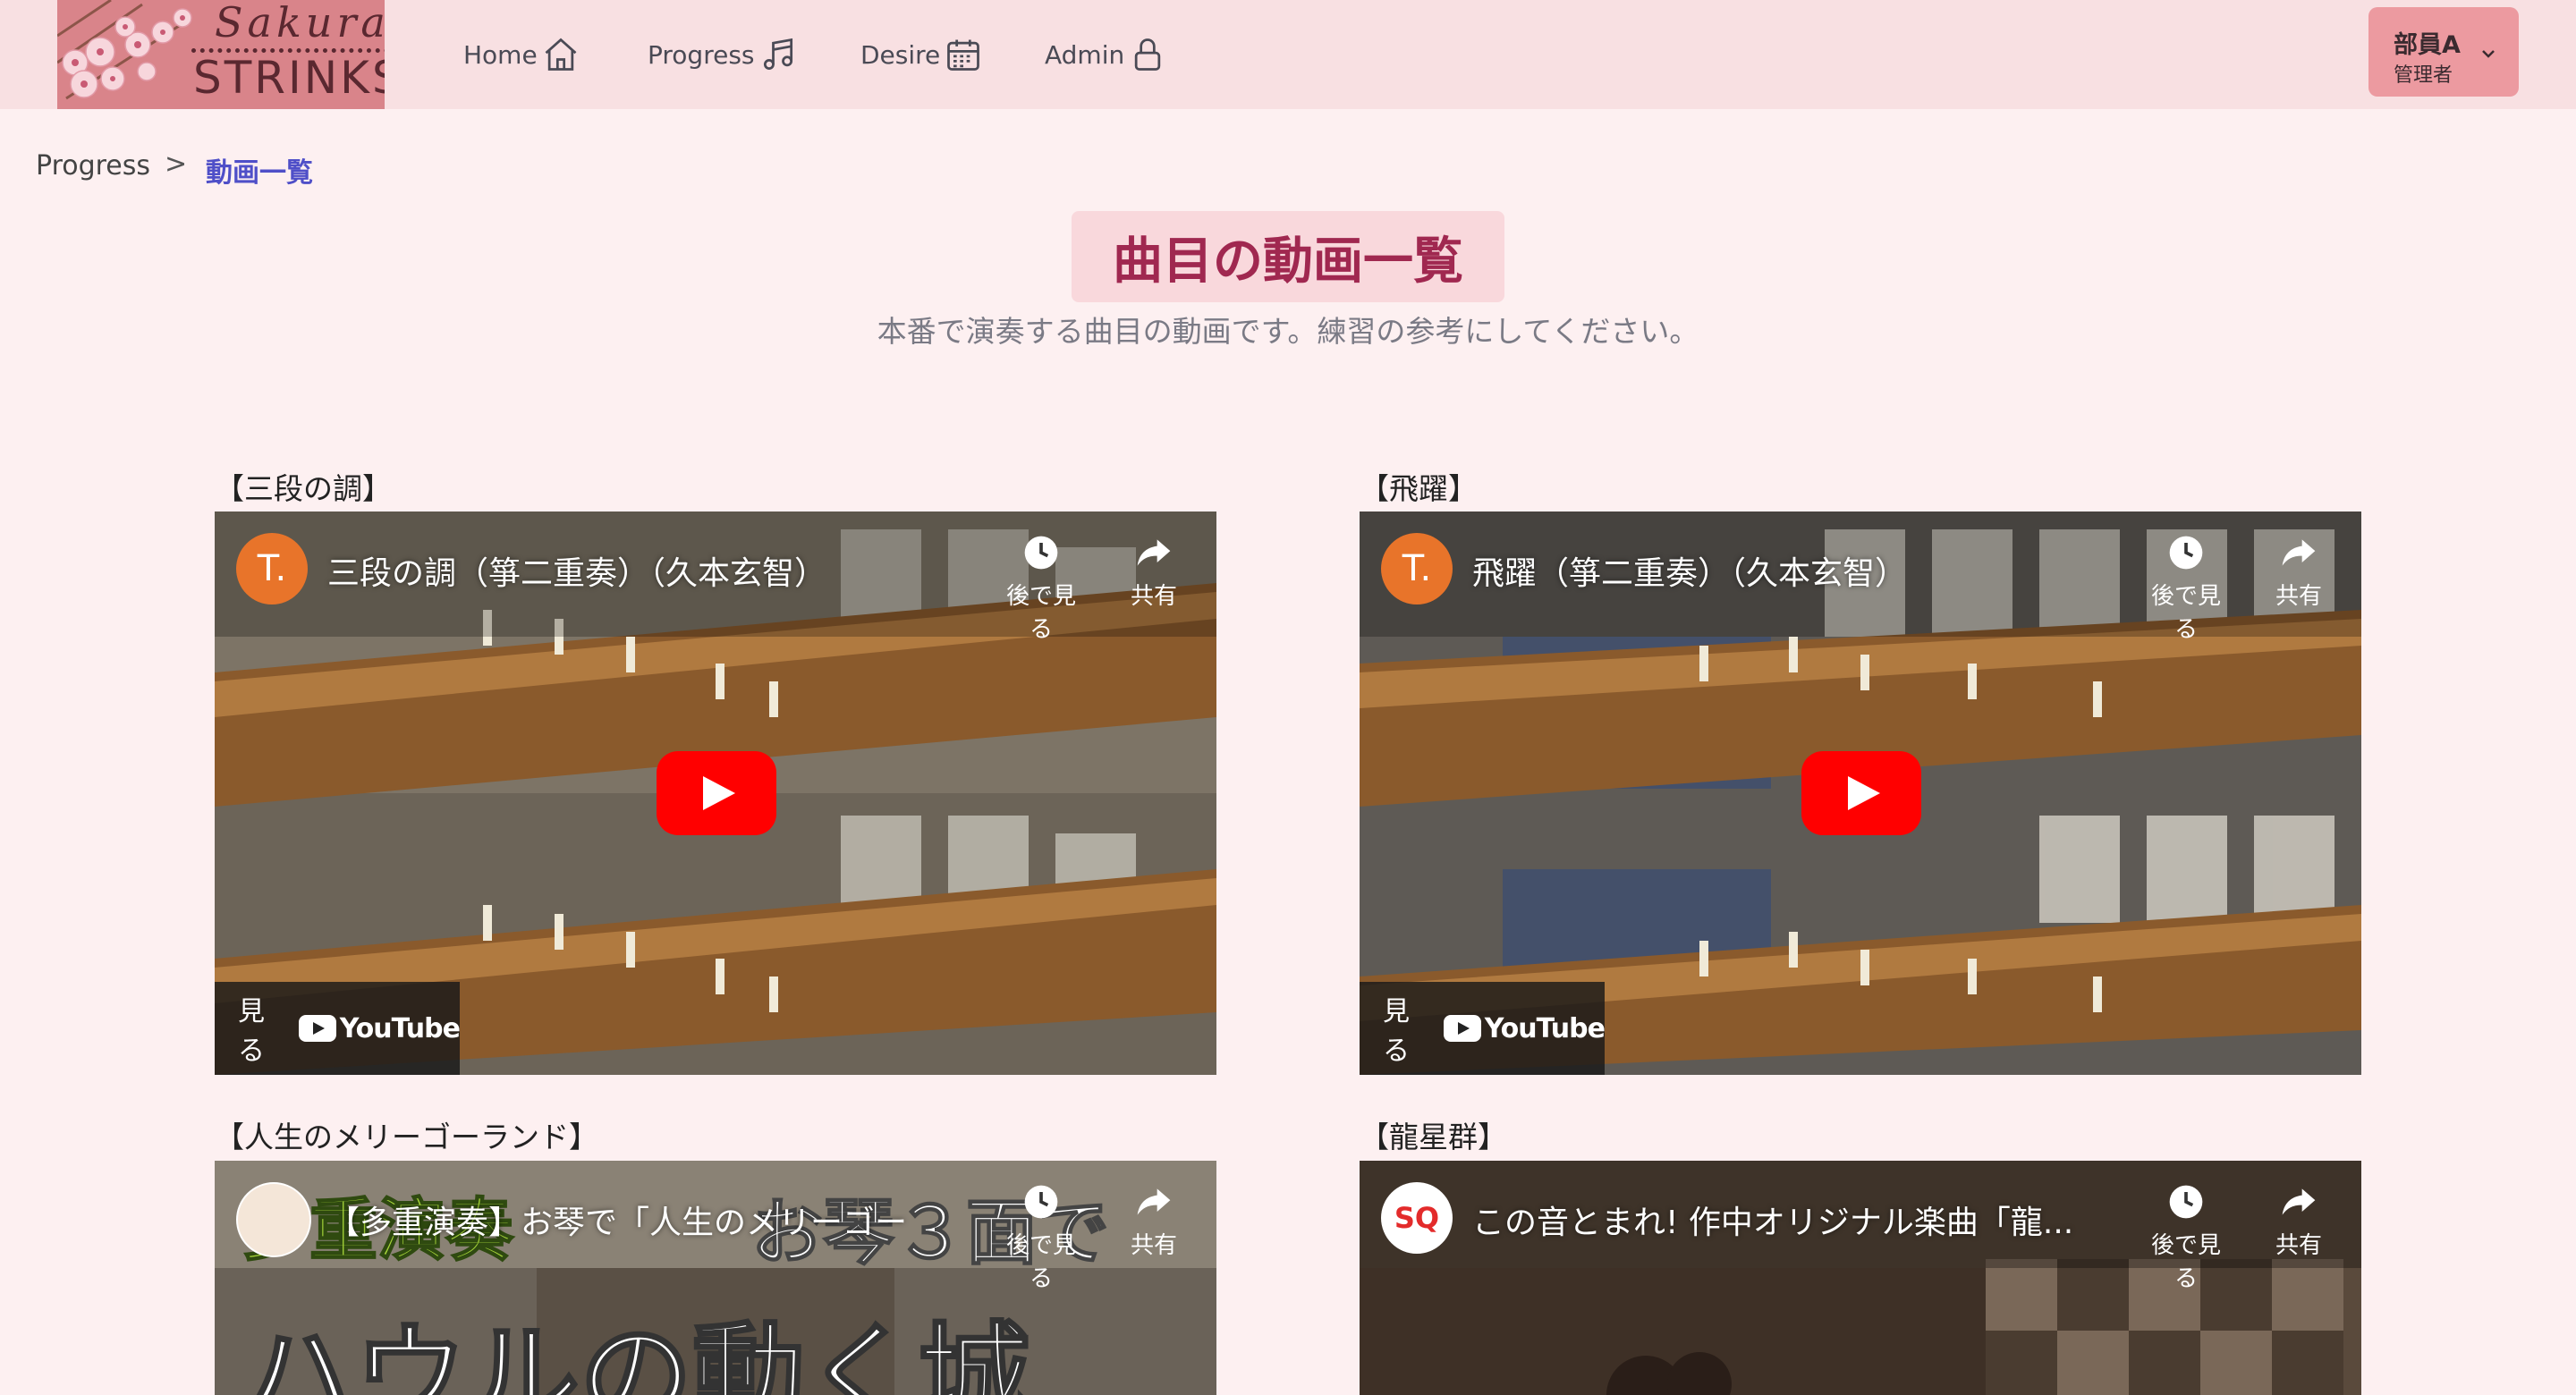  I want to click on nav-admin-label: Admin, so click(1085, 54).